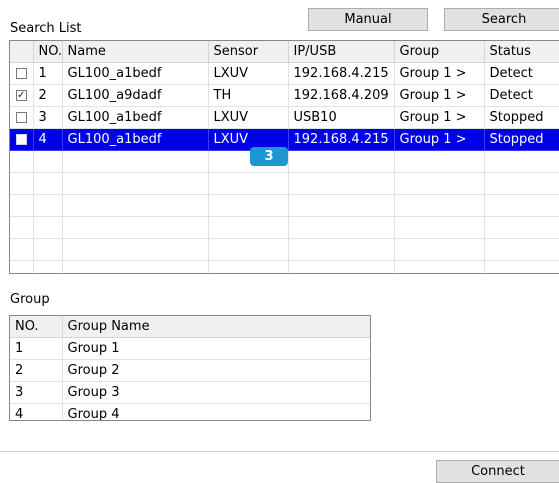 The width and height of the screenshot is (559, 483). Describe the element at coordinates (341, 117) in the screenshot. I see `device-ip-usb: USB10` at that location.